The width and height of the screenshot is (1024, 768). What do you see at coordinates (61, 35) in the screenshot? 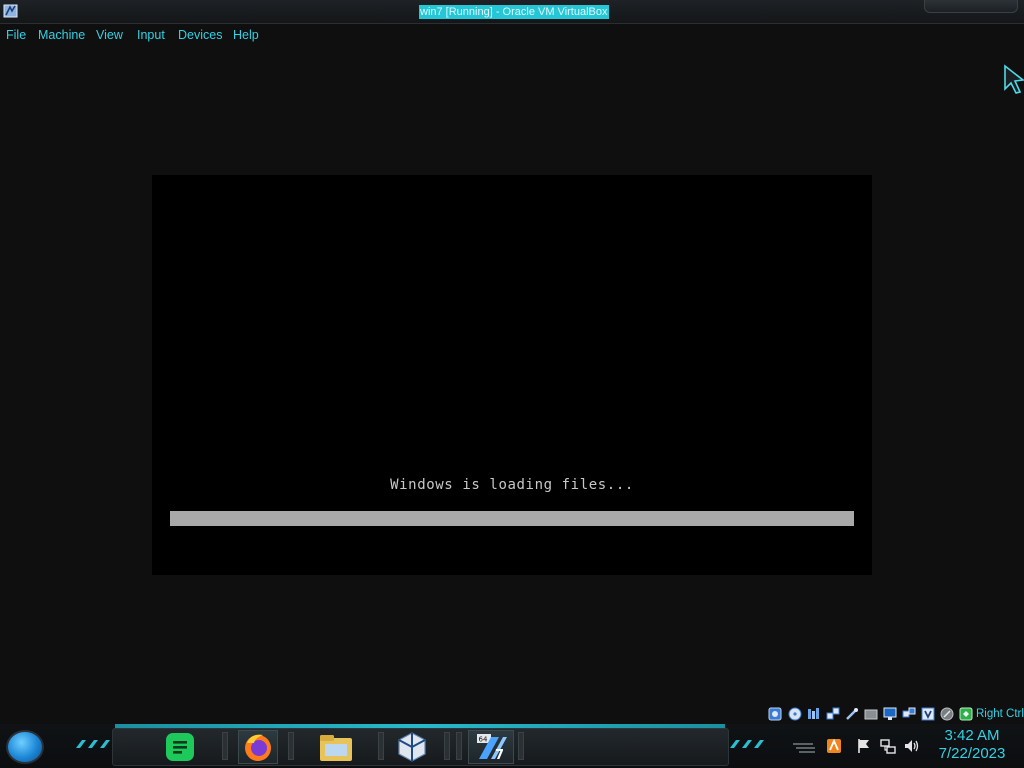
I see `menu-machine: Machine` at bounding box center [61, 35].